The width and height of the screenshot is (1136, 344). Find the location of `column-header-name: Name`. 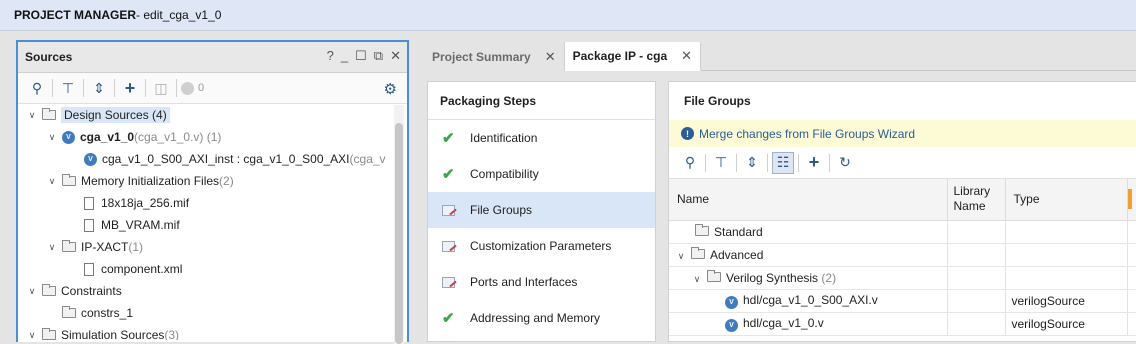

column-header-name: Name is located at coordinates (808, 200).